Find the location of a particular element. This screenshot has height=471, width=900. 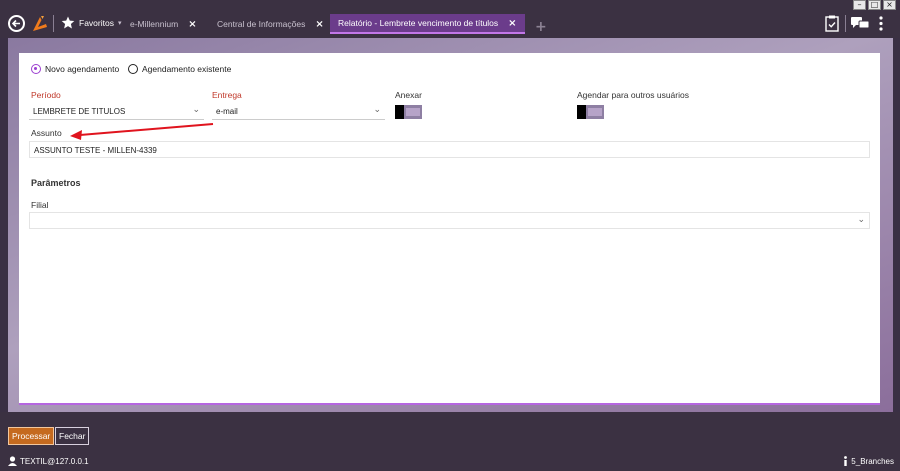

anexar-toggle is located at coordinates (408, 112).